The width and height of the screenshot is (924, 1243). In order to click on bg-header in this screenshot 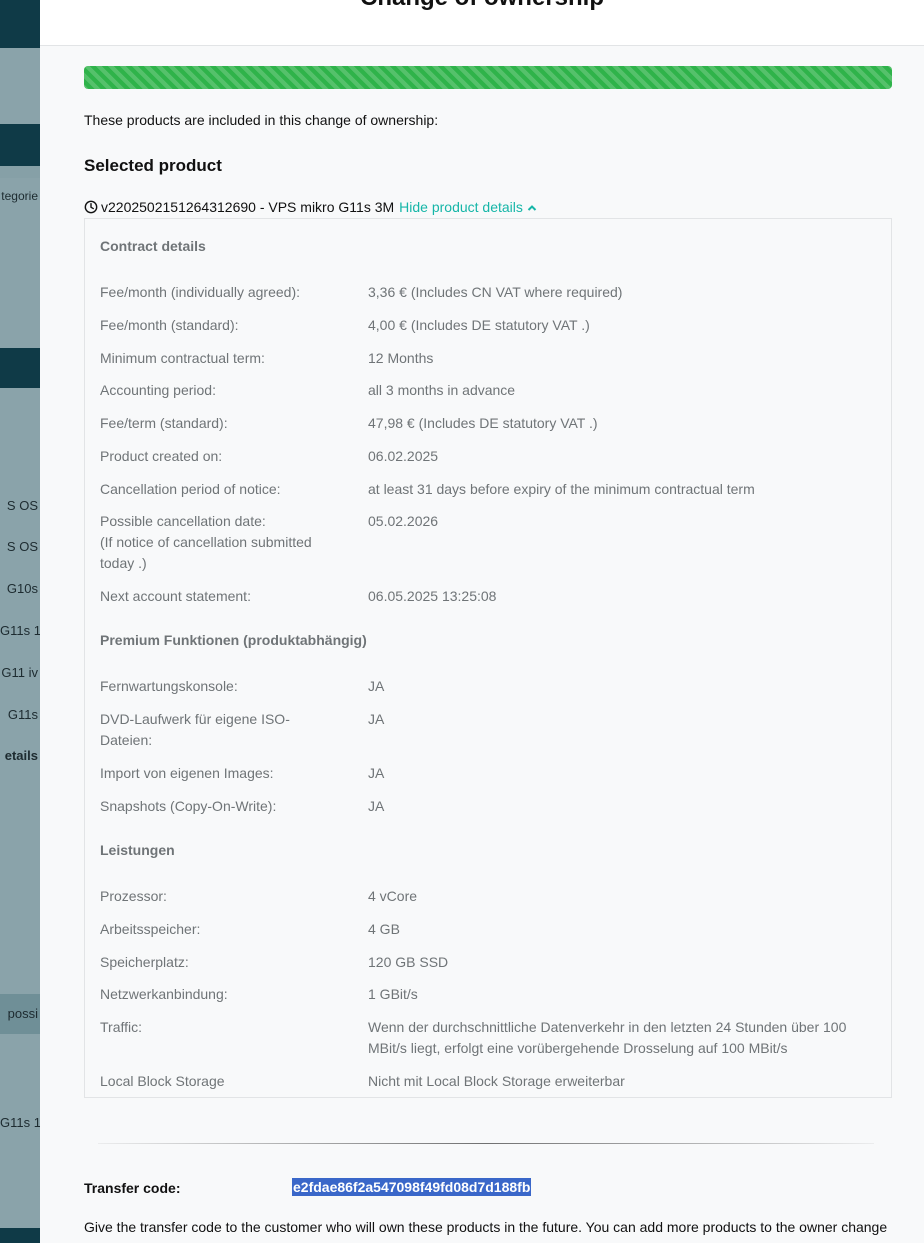, I will do `click(20, 24)`.